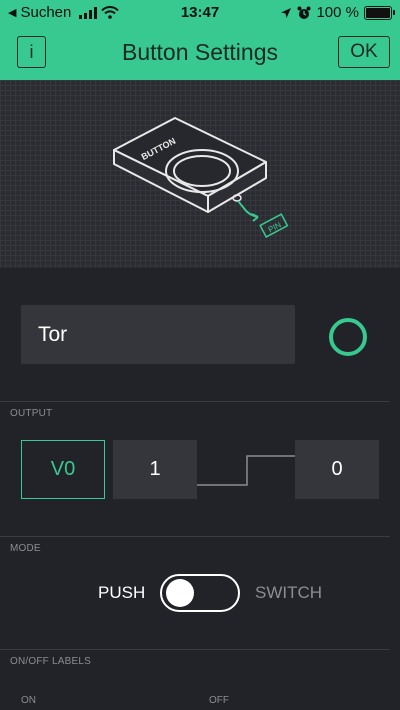  Describe the element at coordinates (200, 13) in the screenshot. I see `status-bar: ◀ Suchen 13:47 100 %` at that location.